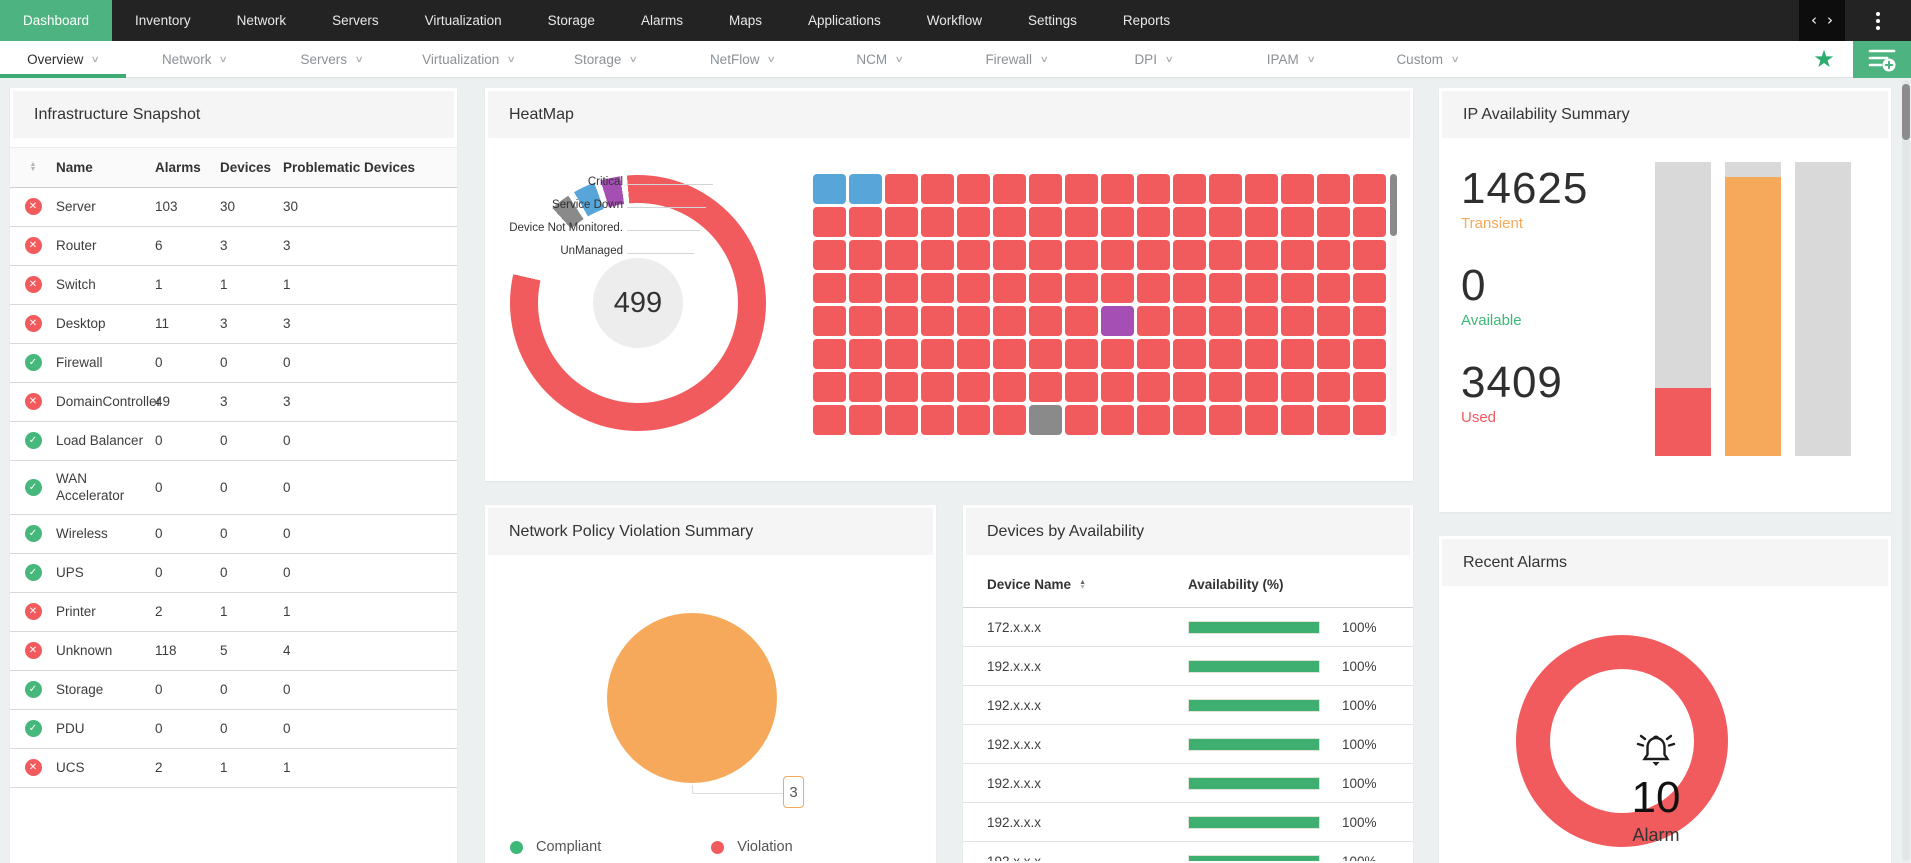  What do you see at coordinates (56, 20) in the screenshot?
I see `nav-item-dashboard: Dashboard` at bounding box center [56, 20].